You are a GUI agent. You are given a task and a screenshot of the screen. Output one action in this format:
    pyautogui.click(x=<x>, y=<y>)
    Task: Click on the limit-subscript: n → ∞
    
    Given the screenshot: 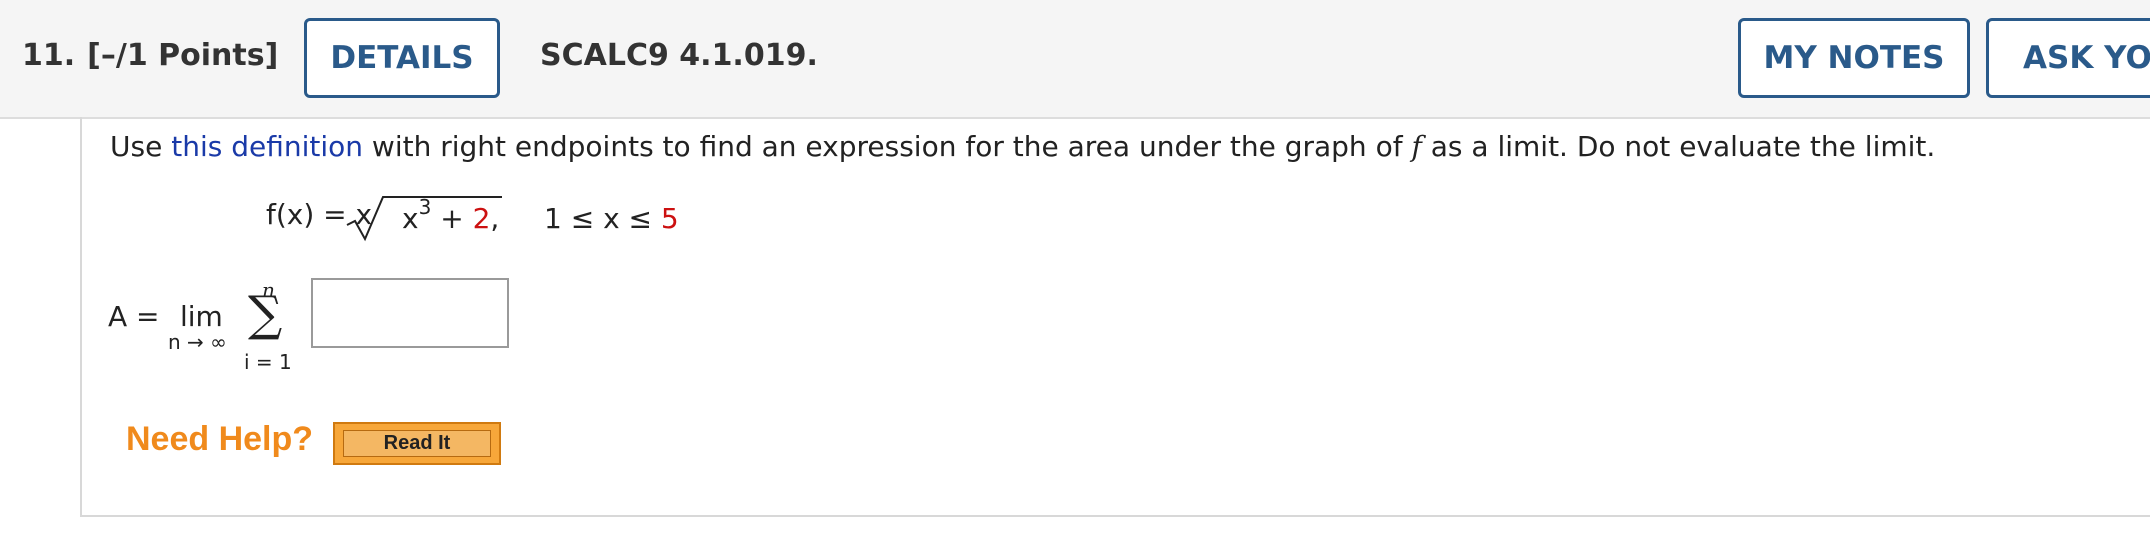 What is the action you would take?
    pyautogui.click(x=197, y=342)
    